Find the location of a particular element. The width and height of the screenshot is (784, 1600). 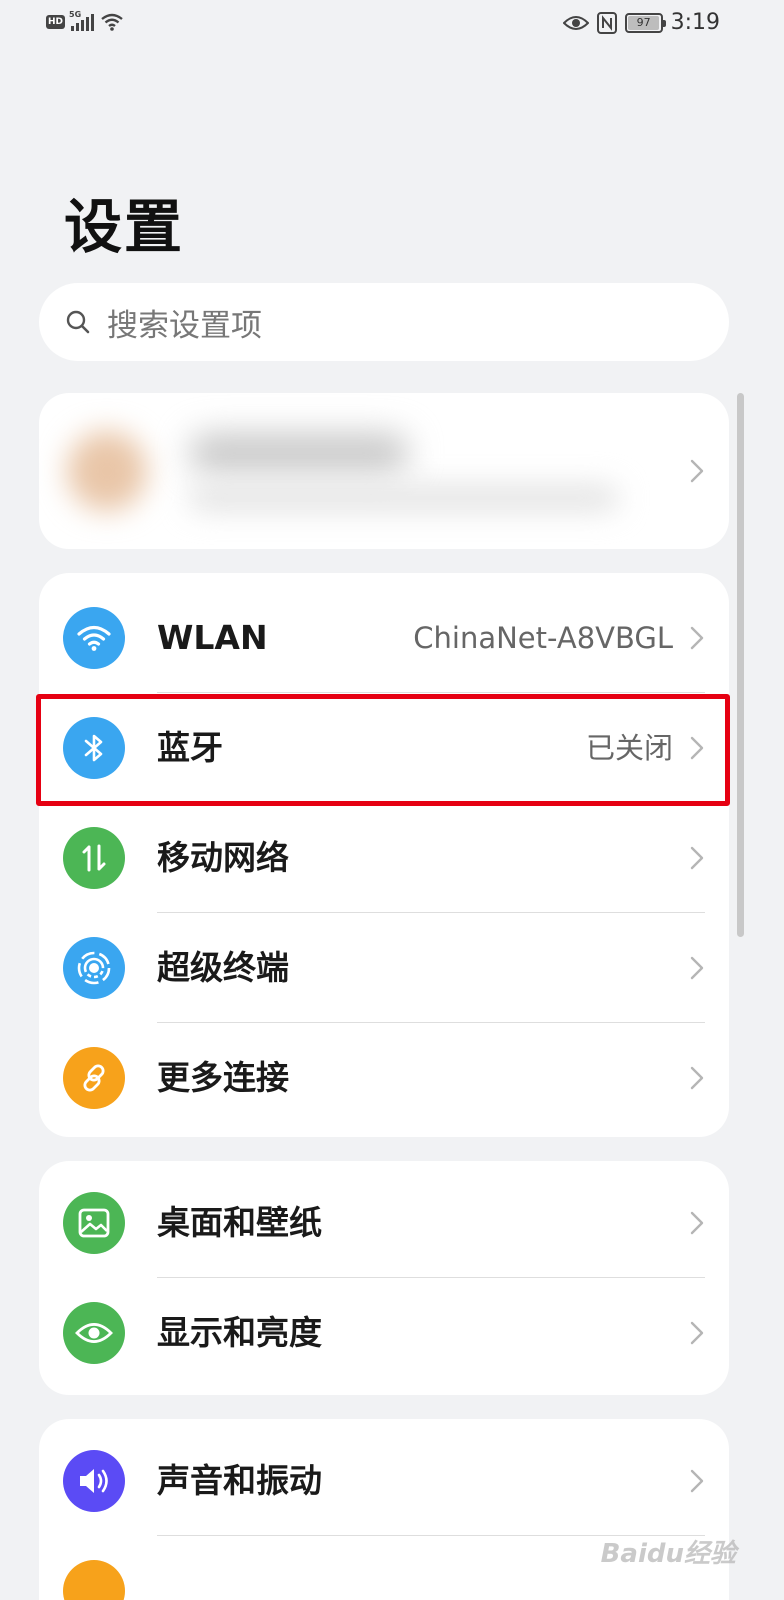

wlan-item: WLAN ChinaNet-A8VBGL is located at coordinates (384, 638).